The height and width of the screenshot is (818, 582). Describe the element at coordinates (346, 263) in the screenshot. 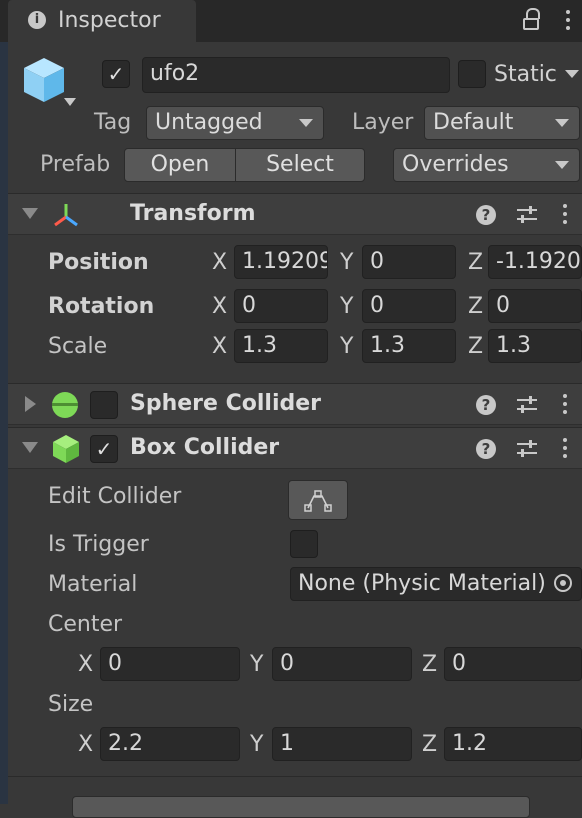

I see `position-y-axis-label: Y` at that location.